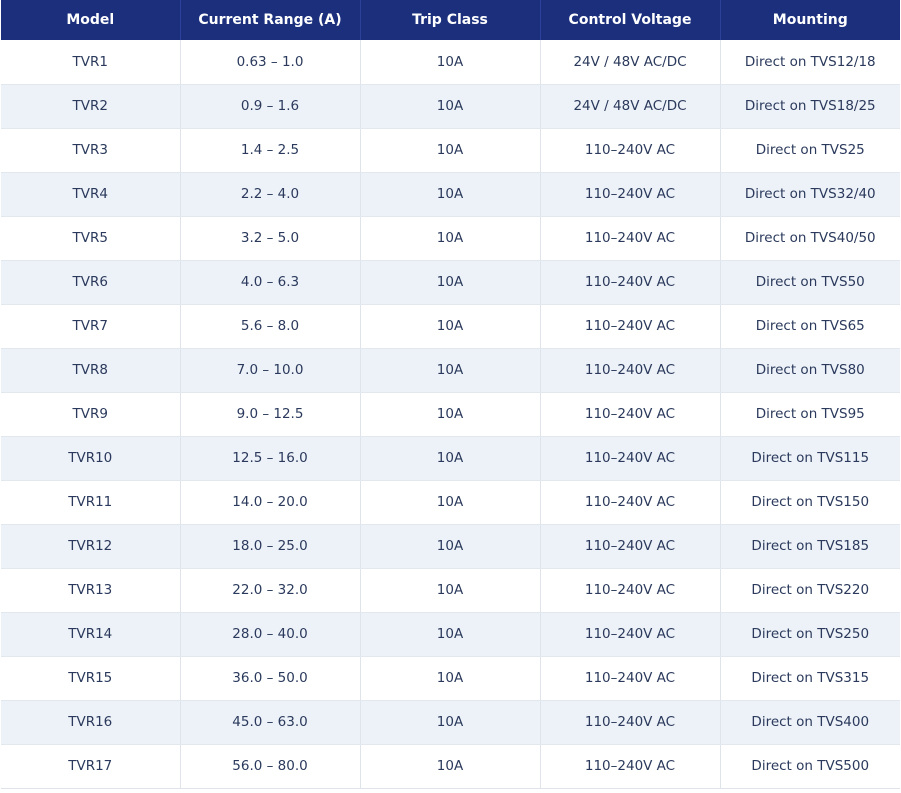  Describe the element at coordinates (91, 370) in the screenshot. I see `cell-model: TVR8` at that location.